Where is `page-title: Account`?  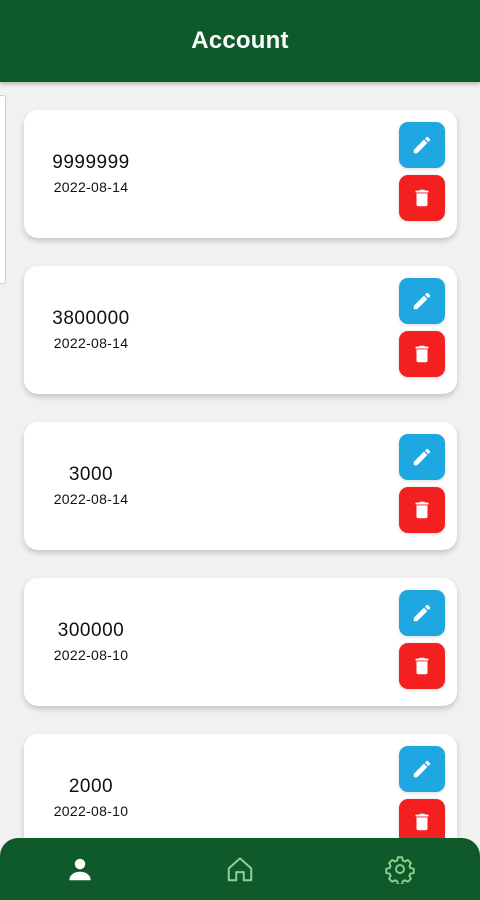 page-title: Account is located at coordinates (240, 40).